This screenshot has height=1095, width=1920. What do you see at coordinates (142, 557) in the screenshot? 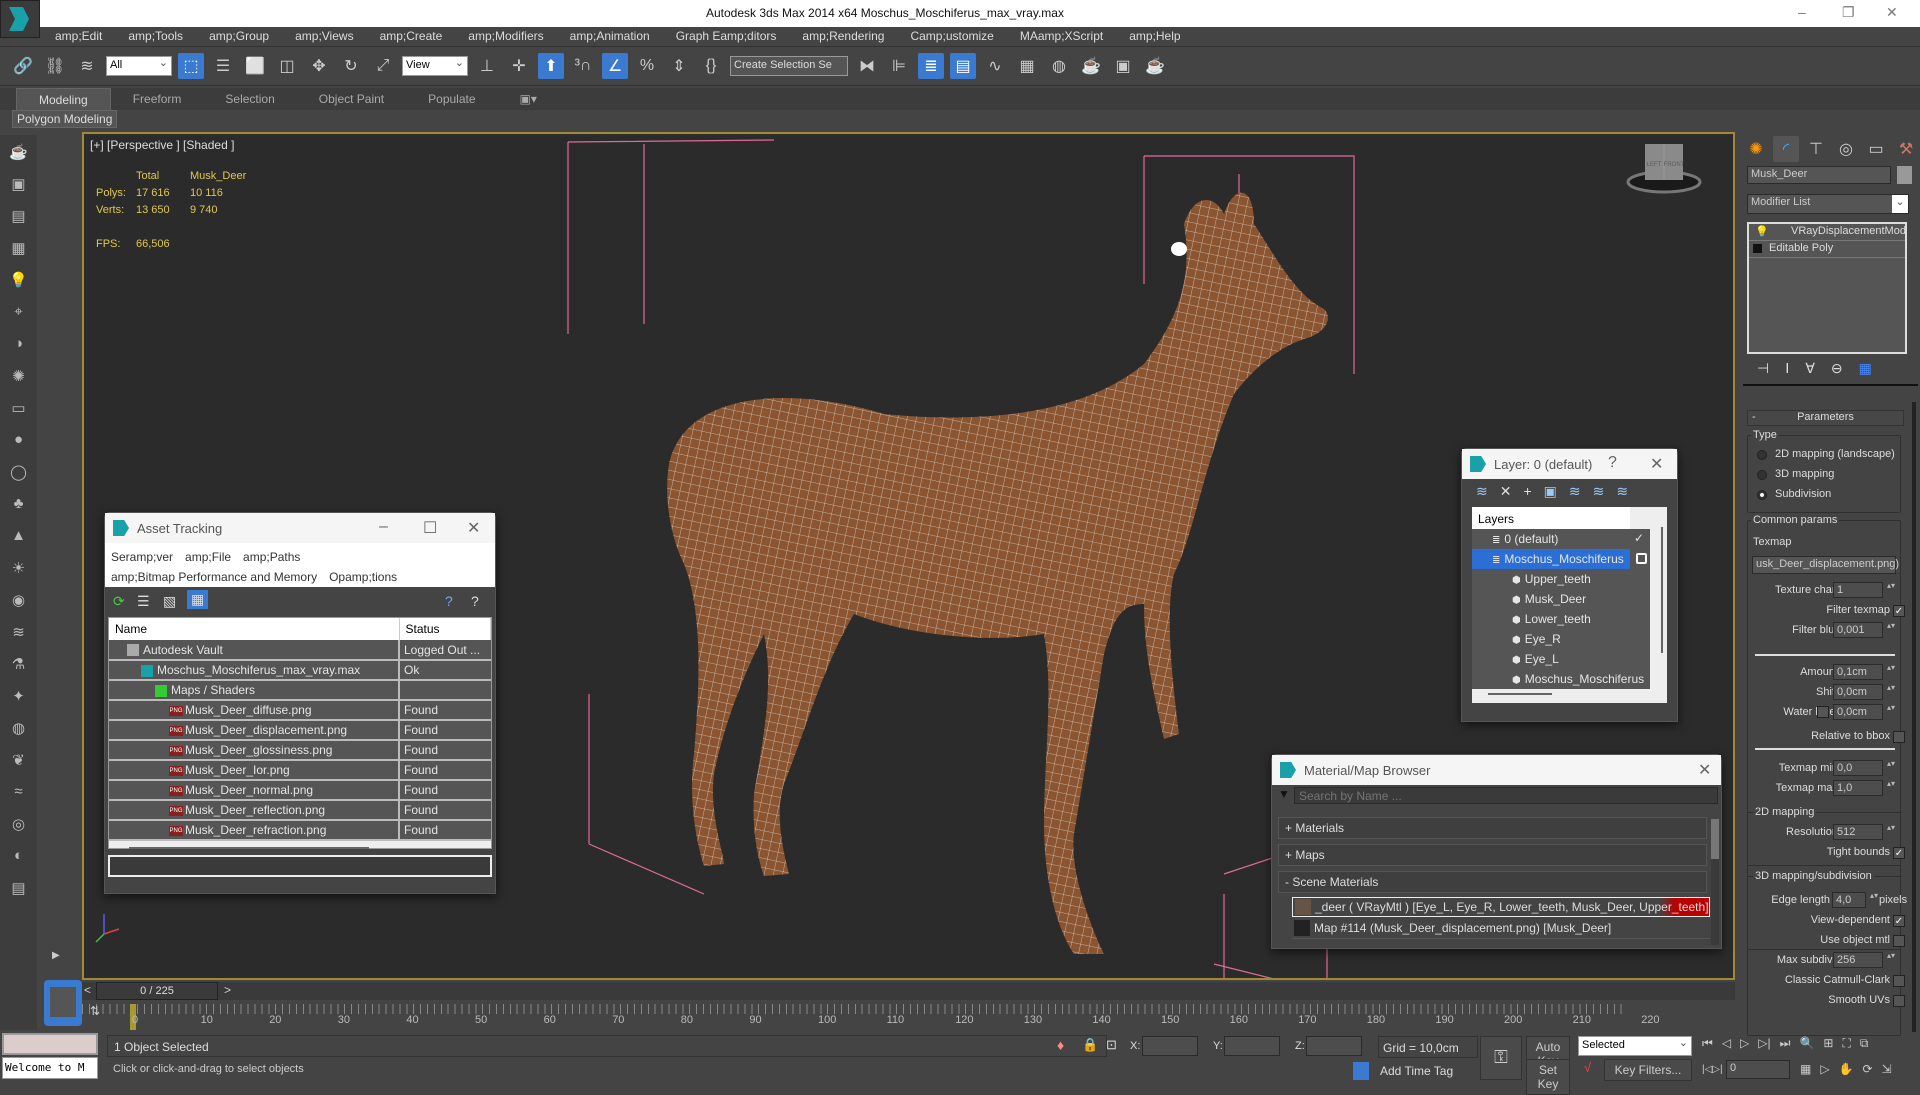
I see `menu-server: Seramp;ver` at bounding box center [142, 557].